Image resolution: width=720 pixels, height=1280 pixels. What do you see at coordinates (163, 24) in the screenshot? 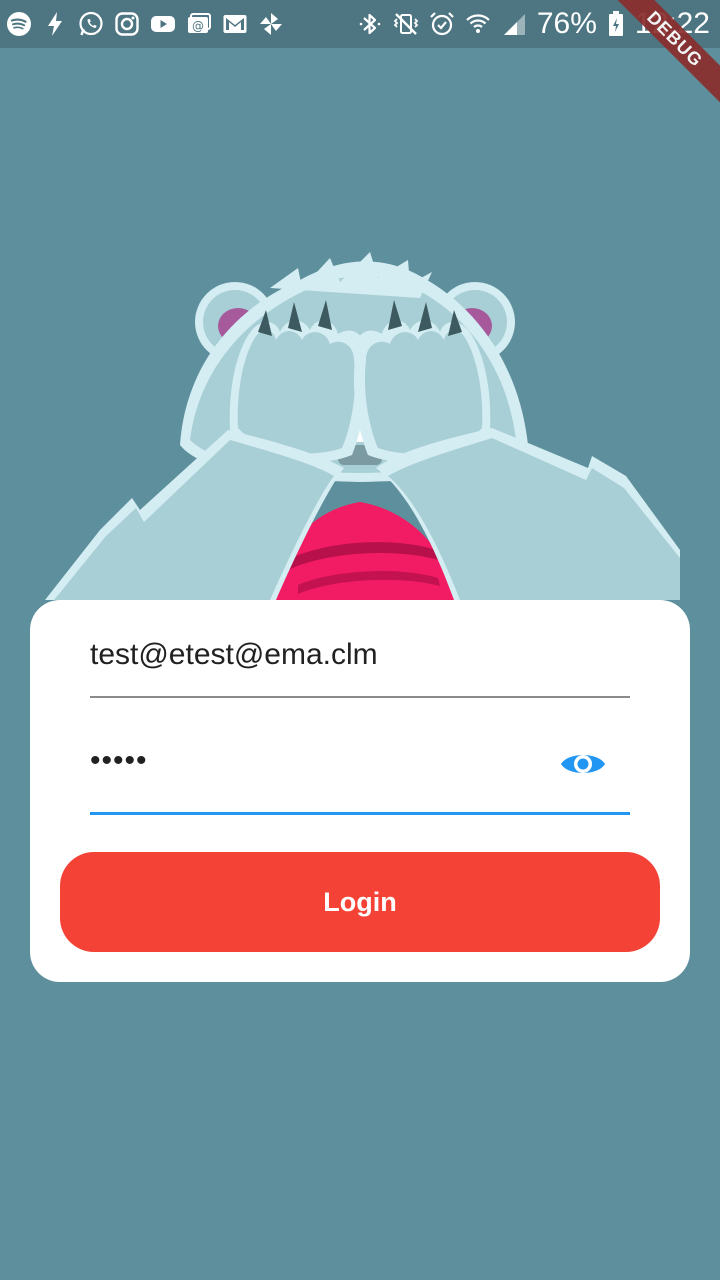
I see `youtube-icon` at bounding box center [163, 24].